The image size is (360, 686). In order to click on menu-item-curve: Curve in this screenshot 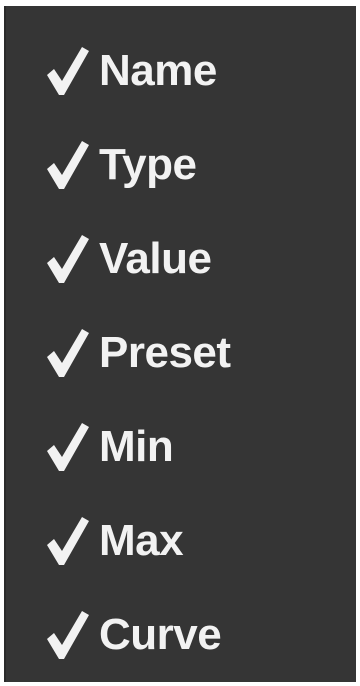, I will do `click(181, 635)`.